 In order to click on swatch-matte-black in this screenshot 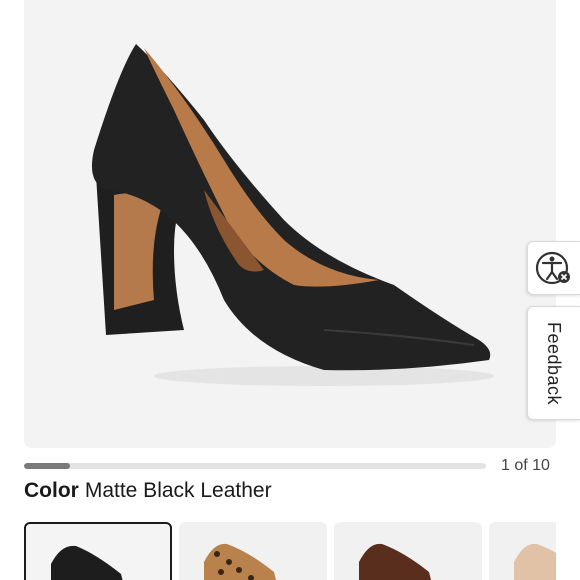, I will do `click(98, 551)`.